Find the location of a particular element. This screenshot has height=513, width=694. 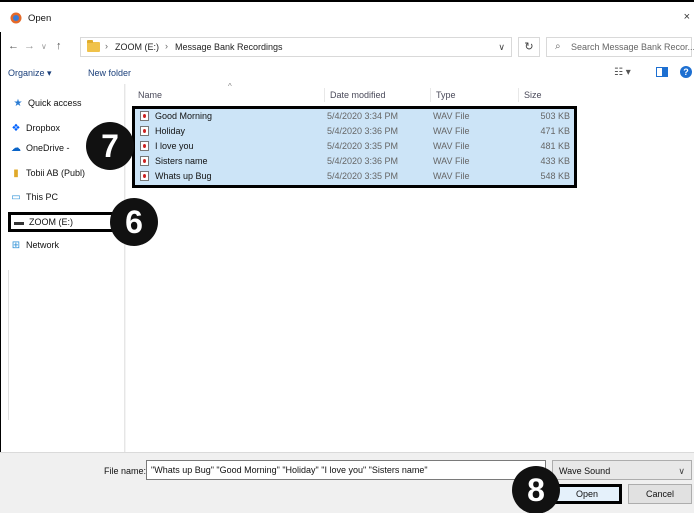

file-name-label: File name: is located at coordinates (125, 471).